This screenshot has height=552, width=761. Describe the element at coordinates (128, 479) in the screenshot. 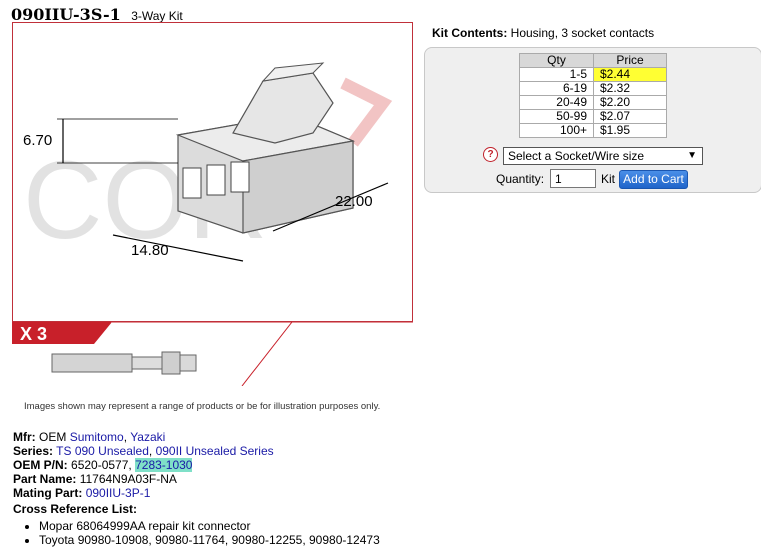

I see `part-name-value: 11764N9A03F-NA` at that location.